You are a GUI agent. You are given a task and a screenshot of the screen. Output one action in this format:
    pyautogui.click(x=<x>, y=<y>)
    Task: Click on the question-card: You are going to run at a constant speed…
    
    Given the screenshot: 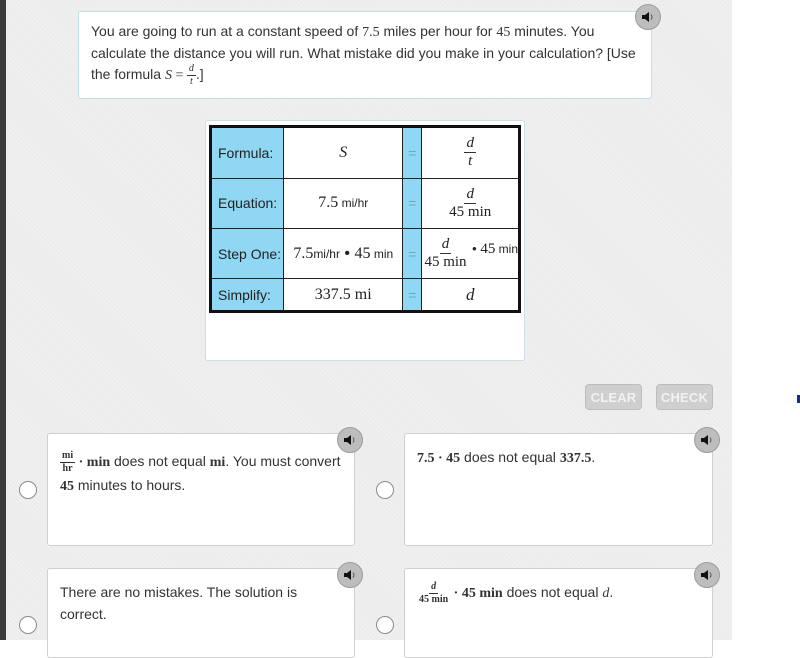 What is the action you would take?
    pyautogui.click(x=365, y=55)
    